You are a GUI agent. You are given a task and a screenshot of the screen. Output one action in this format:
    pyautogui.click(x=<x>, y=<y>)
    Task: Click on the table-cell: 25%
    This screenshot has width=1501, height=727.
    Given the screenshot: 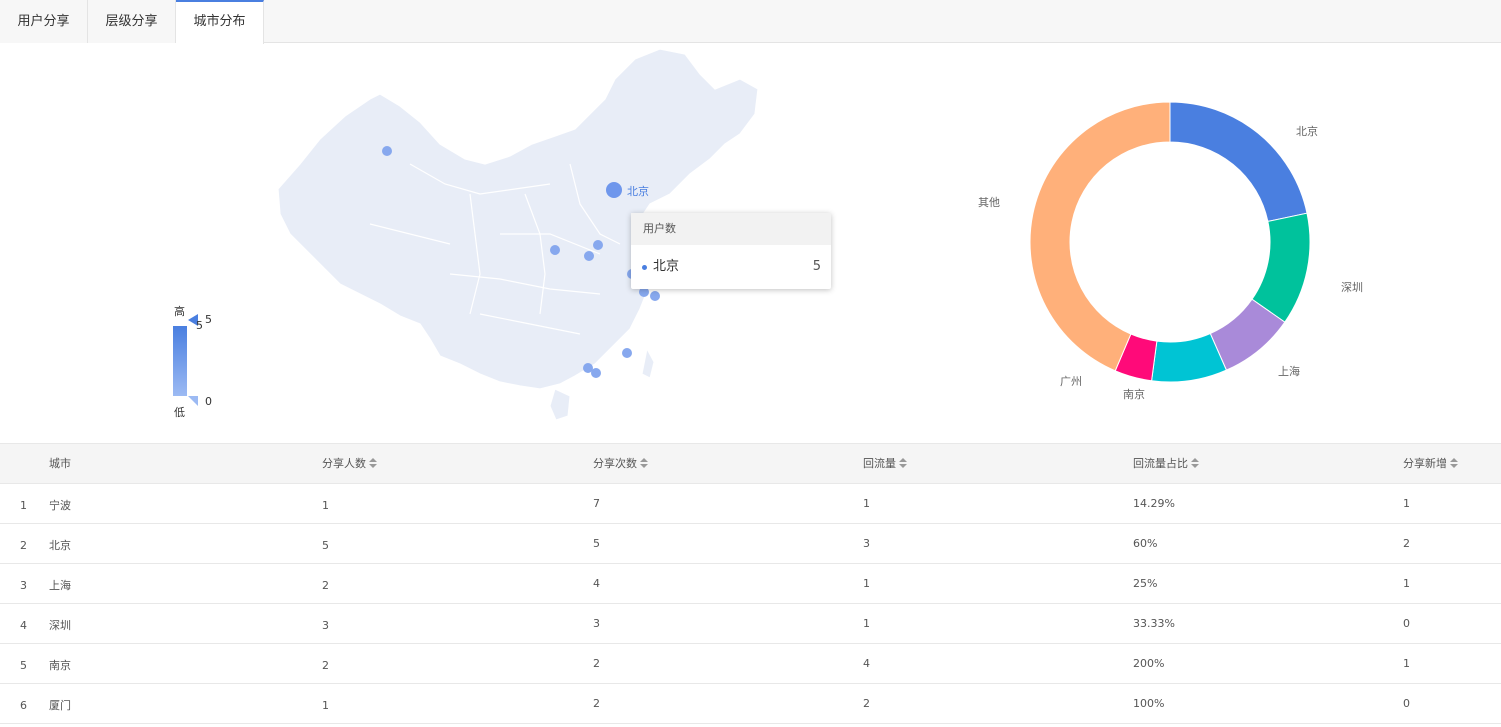 What is the action you would take?
    pyautogui.click(x=1145, y=583)
    